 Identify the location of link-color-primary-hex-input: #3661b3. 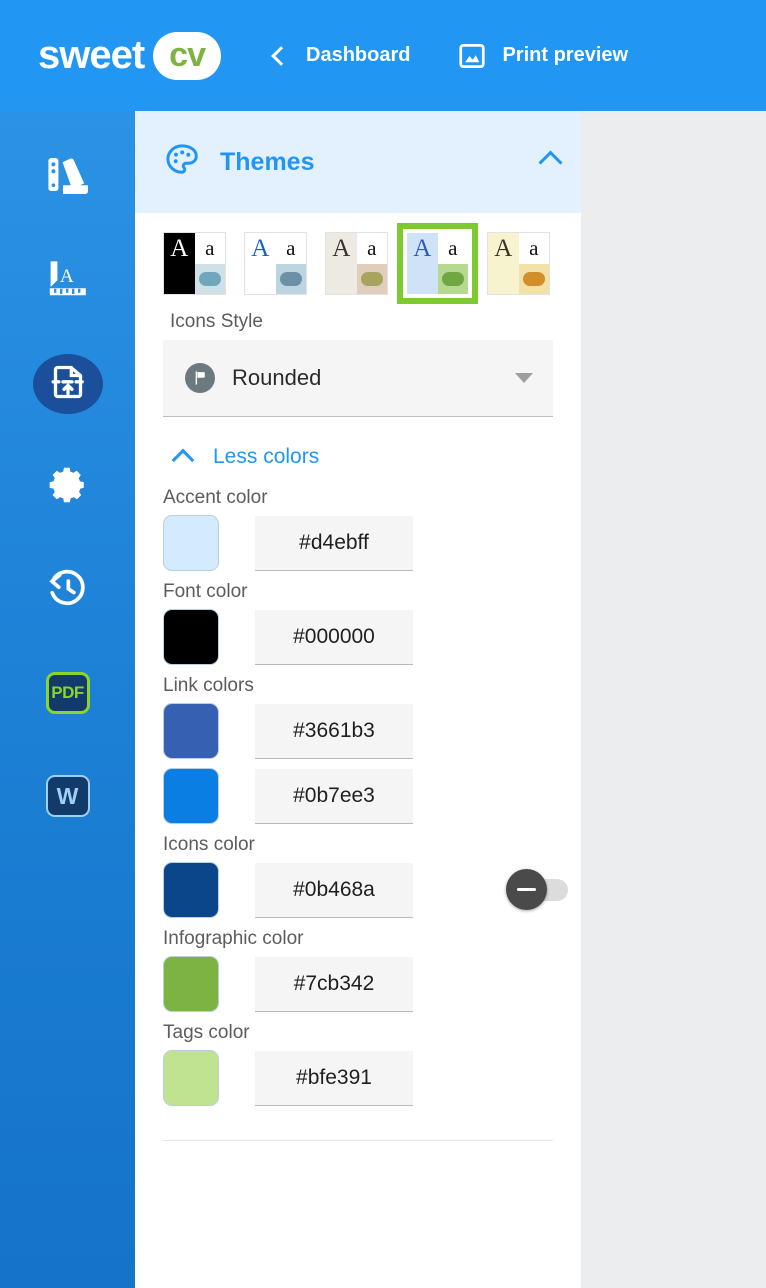
(334, 731).